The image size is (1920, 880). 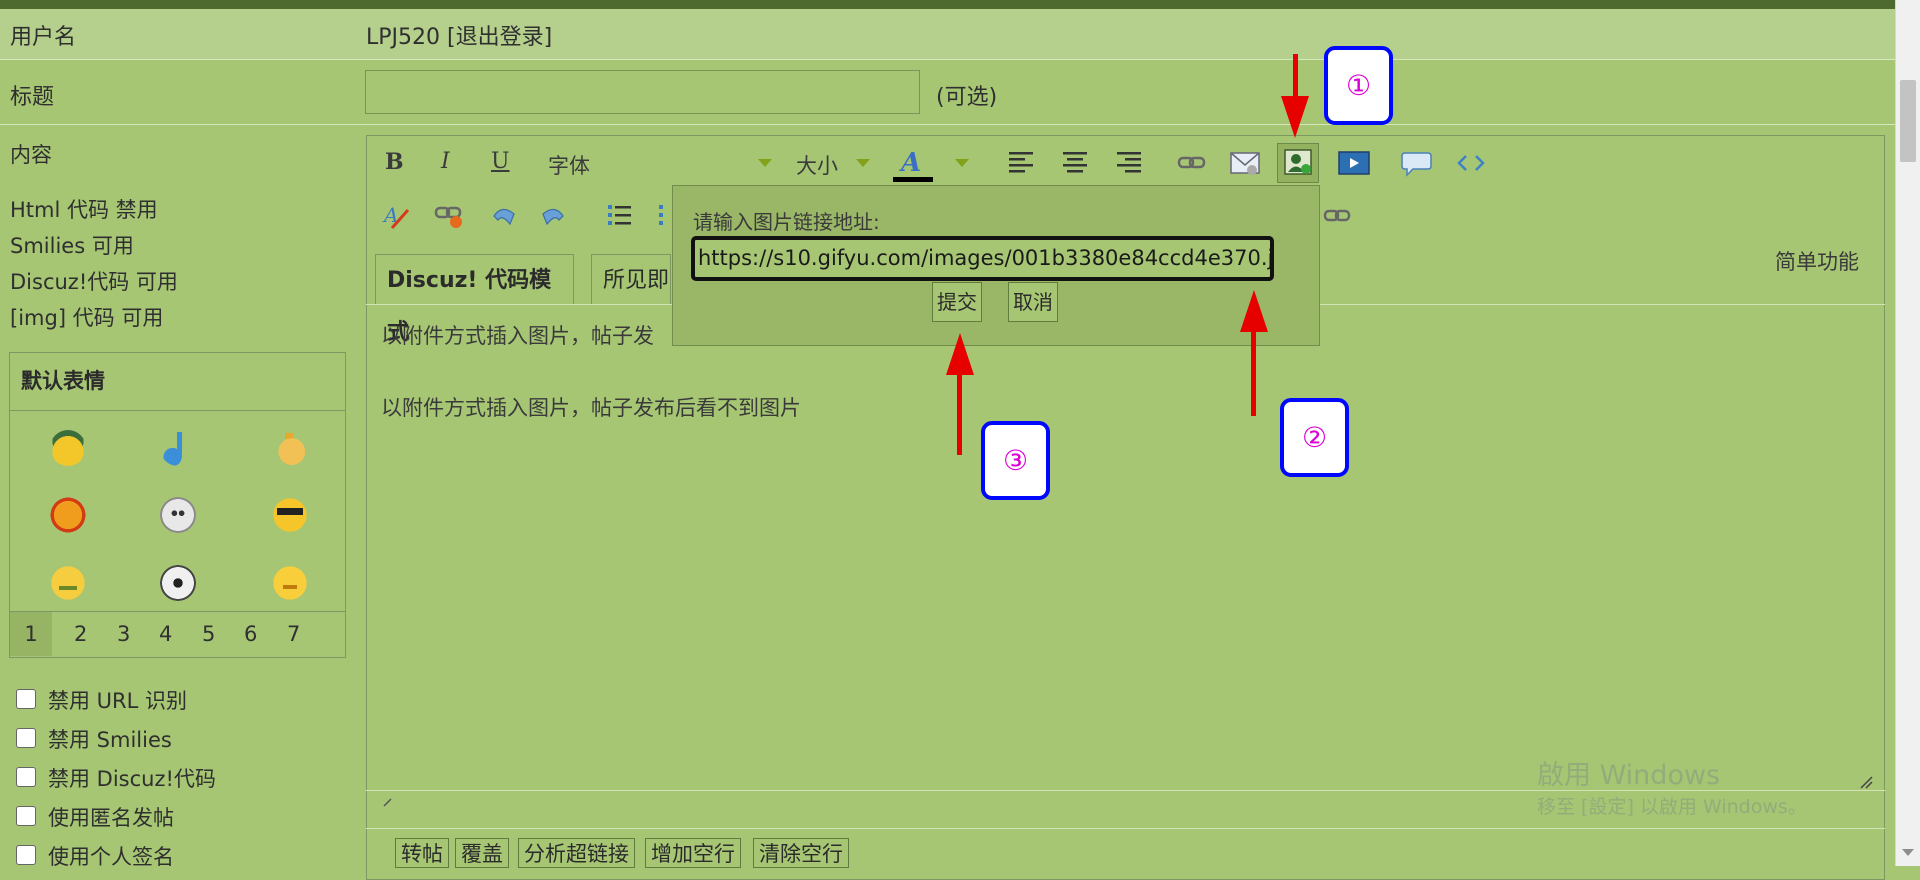 What do you see at coordinates (619, 216) in the screenshot?
I see `ordered-list-icon` at bounding box center [619, 216].